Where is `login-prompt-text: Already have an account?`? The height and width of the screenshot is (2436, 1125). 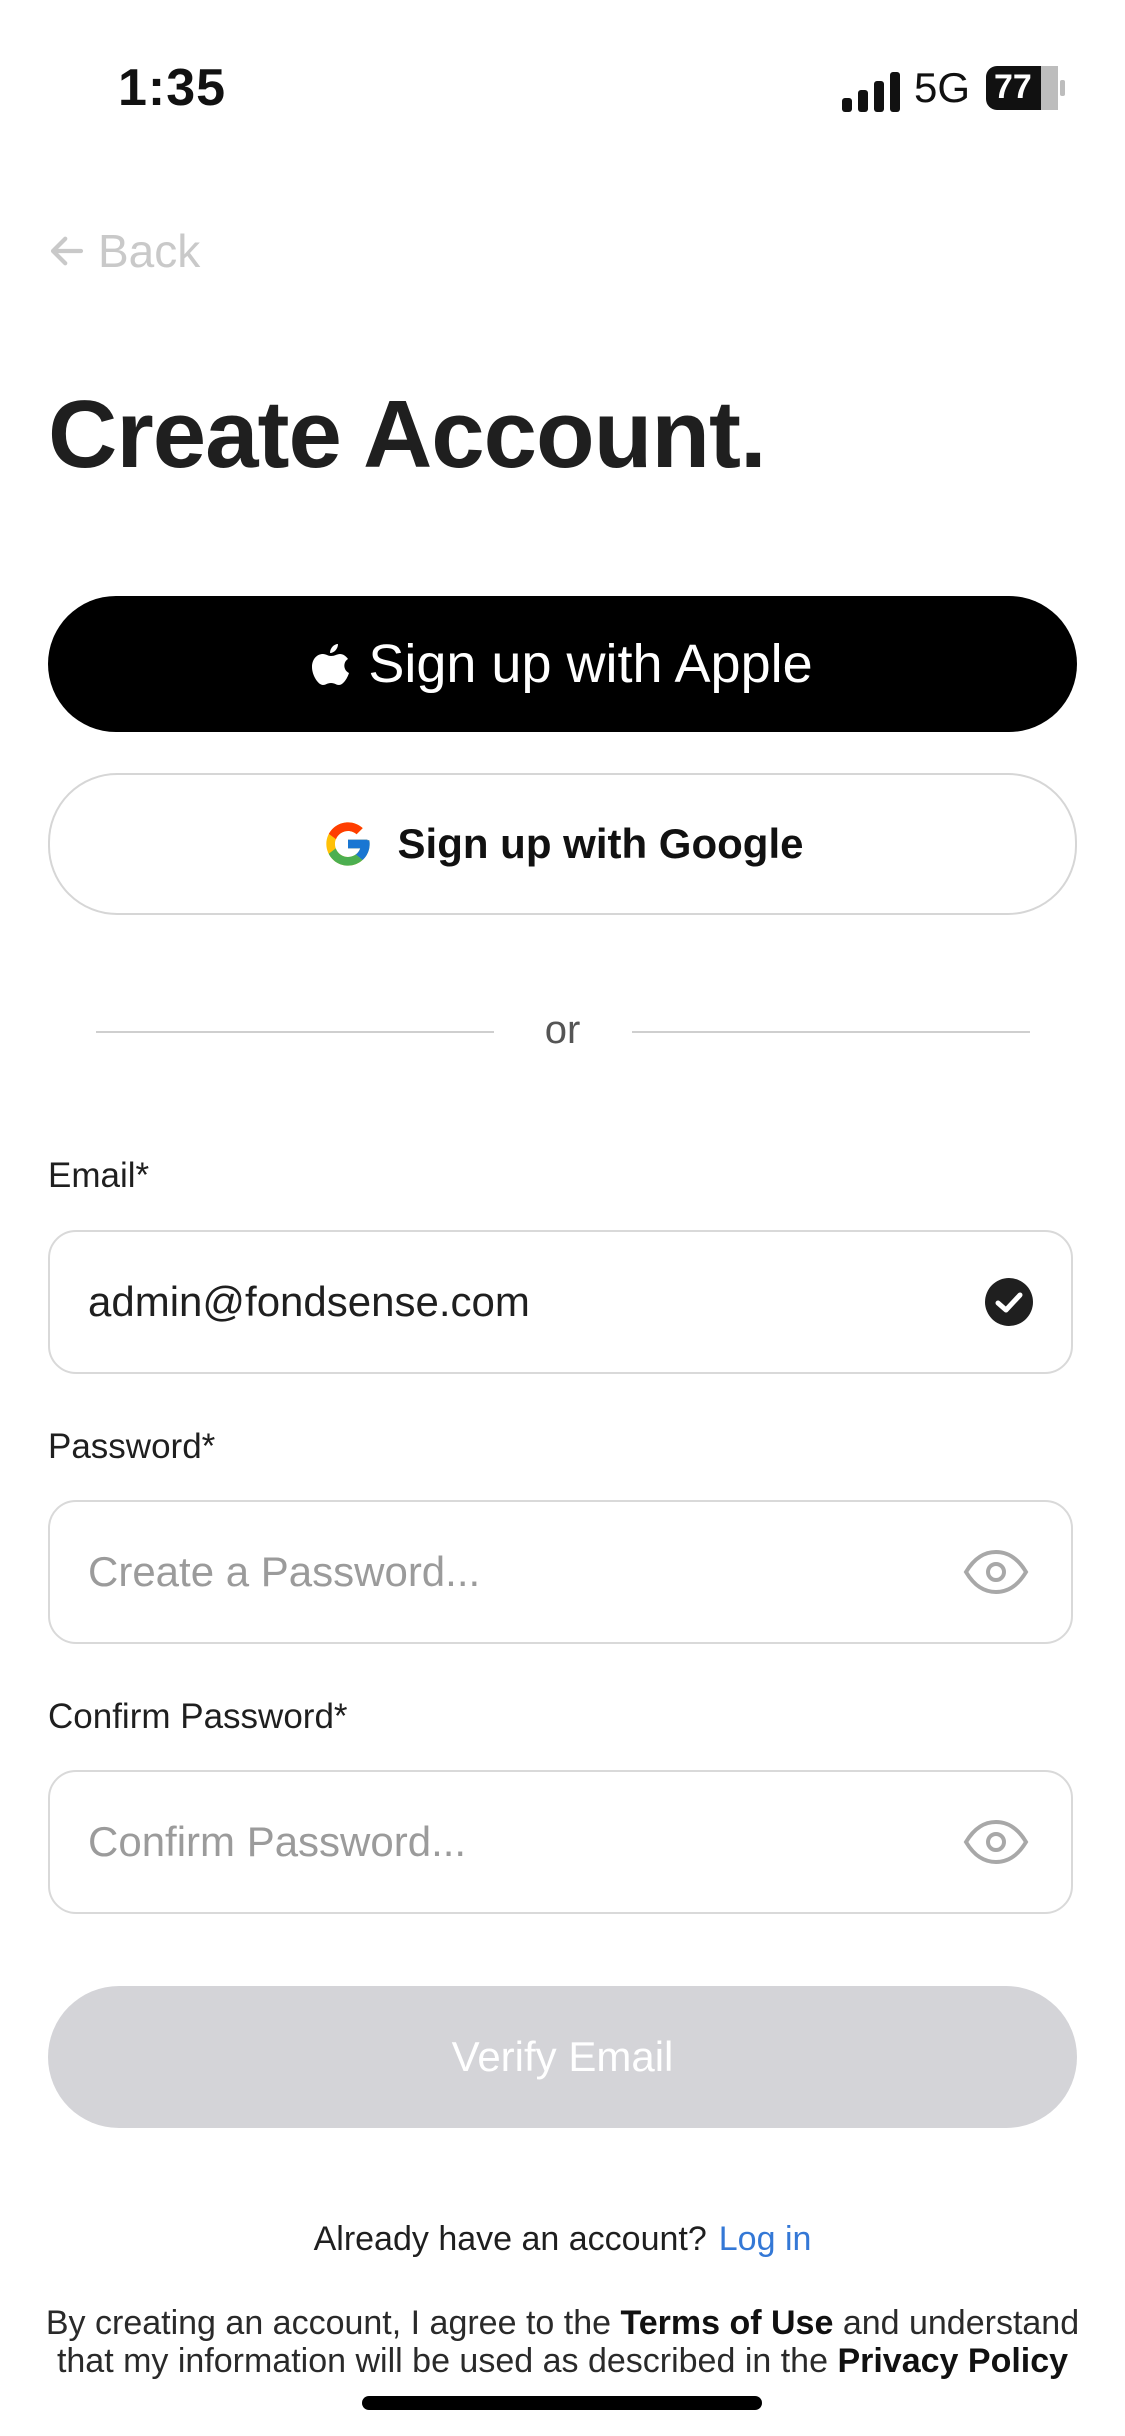
login-prompt-text: Already have an account? is located at coordinates (510, 2239).